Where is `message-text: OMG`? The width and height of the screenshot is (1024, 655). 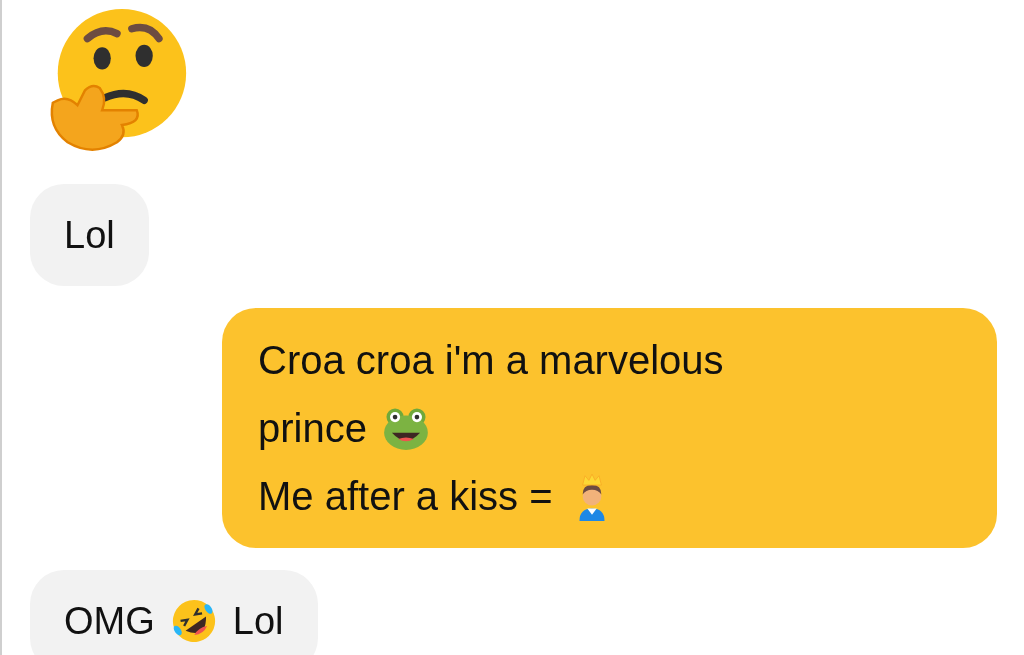 message-text: OMG is located at coordinates (109, 621).